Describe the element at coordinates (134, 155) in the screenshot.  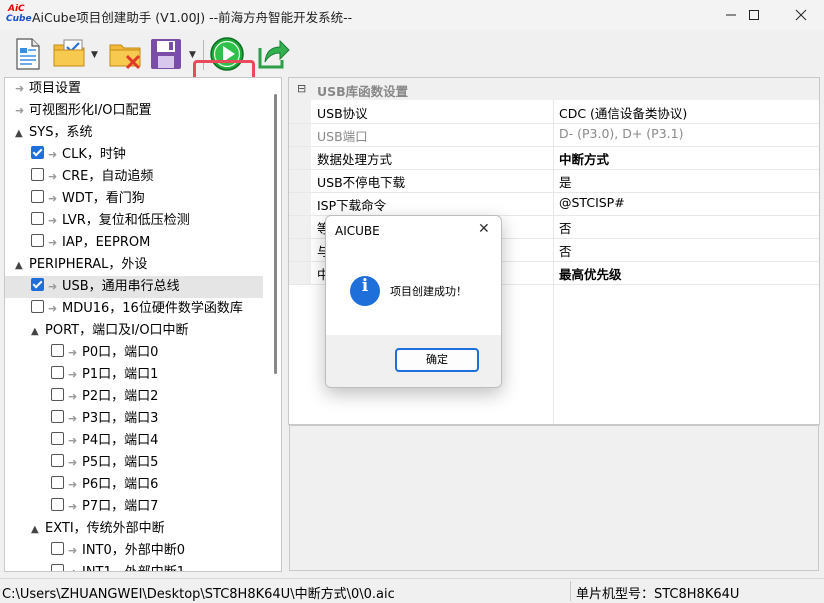
I see `tree-node: ➜ CLK，时钟` at that location.